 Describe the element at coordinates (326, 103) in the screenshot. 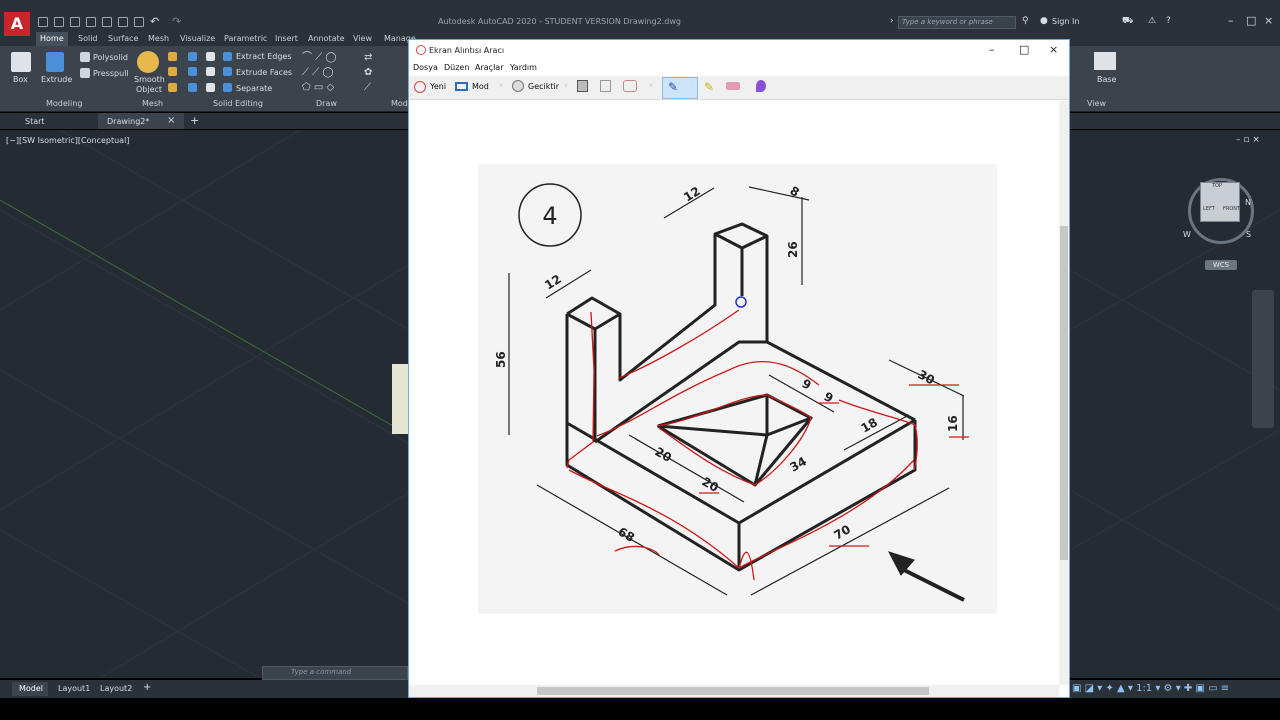

I see `panel-draw: Draw` at that location.